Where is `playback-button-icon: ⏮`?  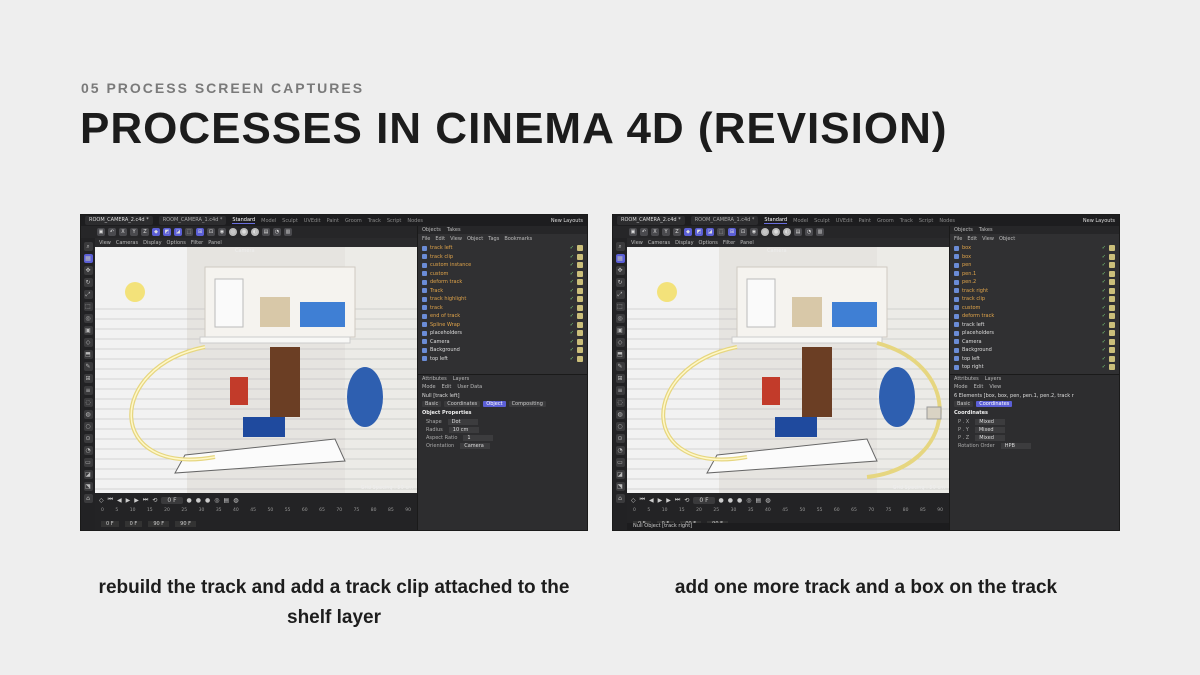
playback-button-icon: ⏮ is located at coordinates (110, 500).